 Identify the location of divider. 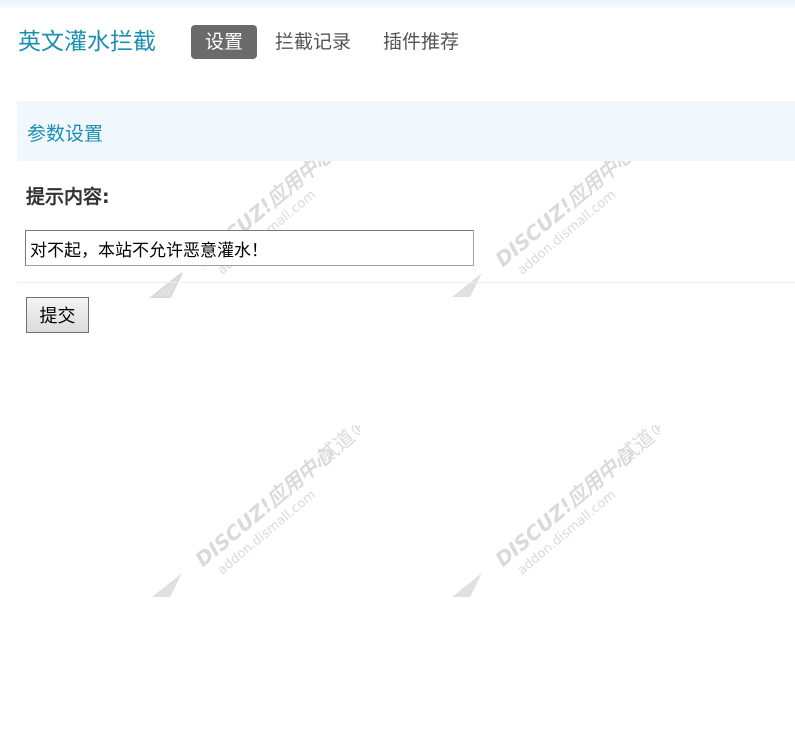
(406, 282).